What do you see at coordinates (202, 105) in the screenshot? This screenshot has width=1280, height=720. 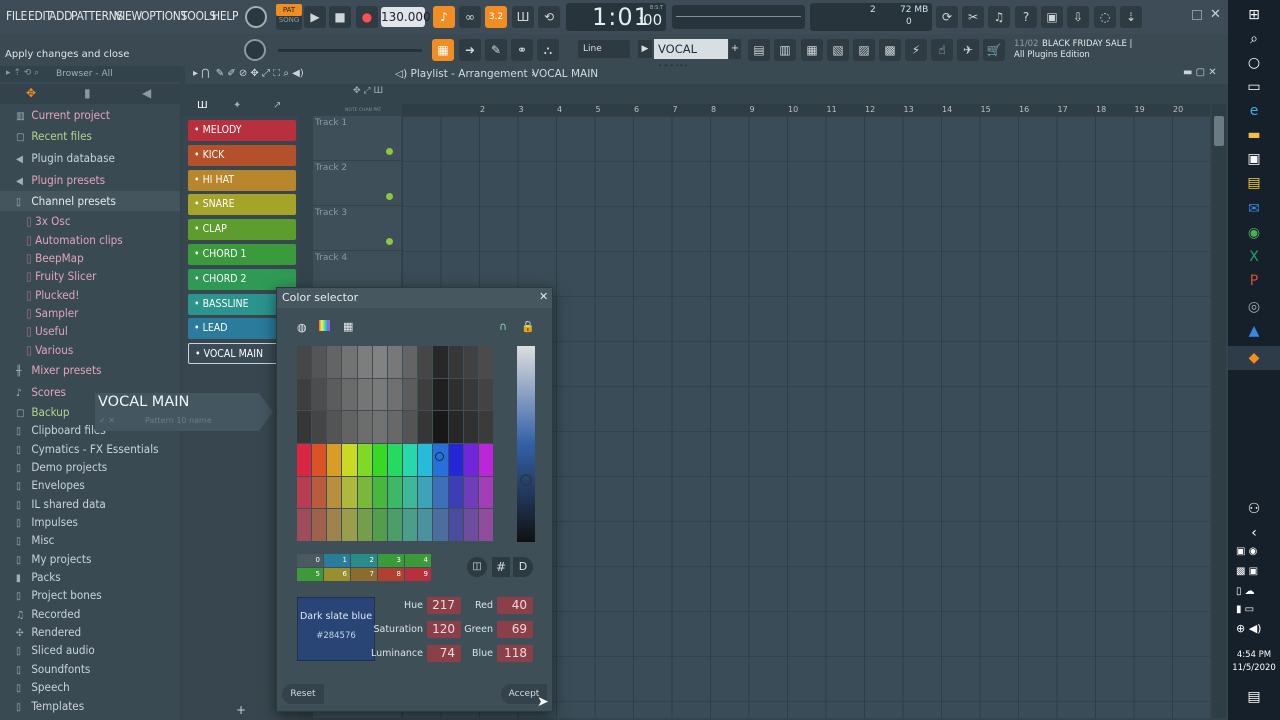 I see `pattern-picker-icon: Ш` at bounding box center [202, 105].